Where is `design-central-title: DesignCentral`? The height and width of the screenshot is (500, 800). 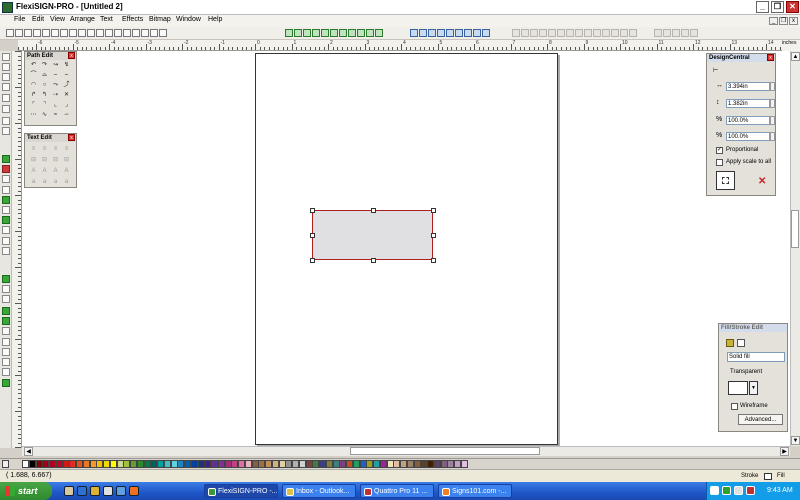 design-central-title: DesignCentral is located at coordinates (741, 58).